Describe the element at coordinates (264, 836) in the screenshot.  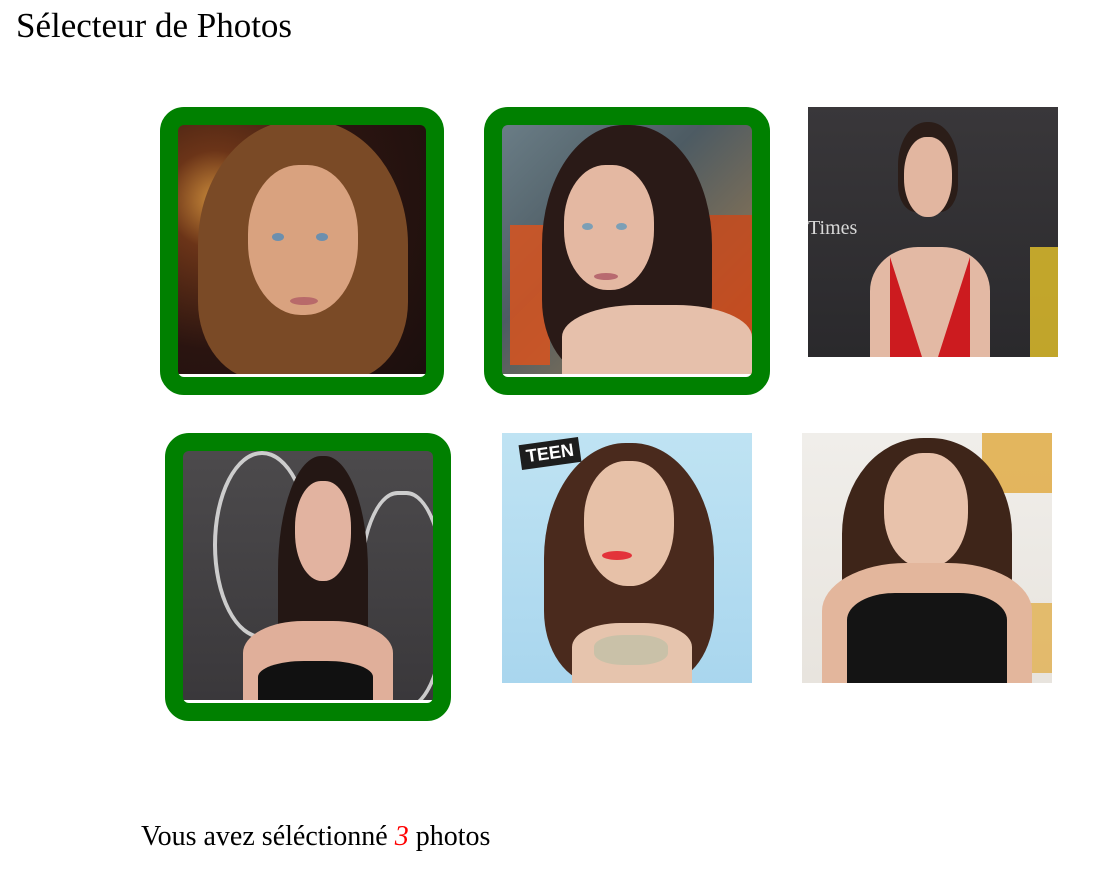
I see `status-prefix: Vous avez séléctionné` at that location.